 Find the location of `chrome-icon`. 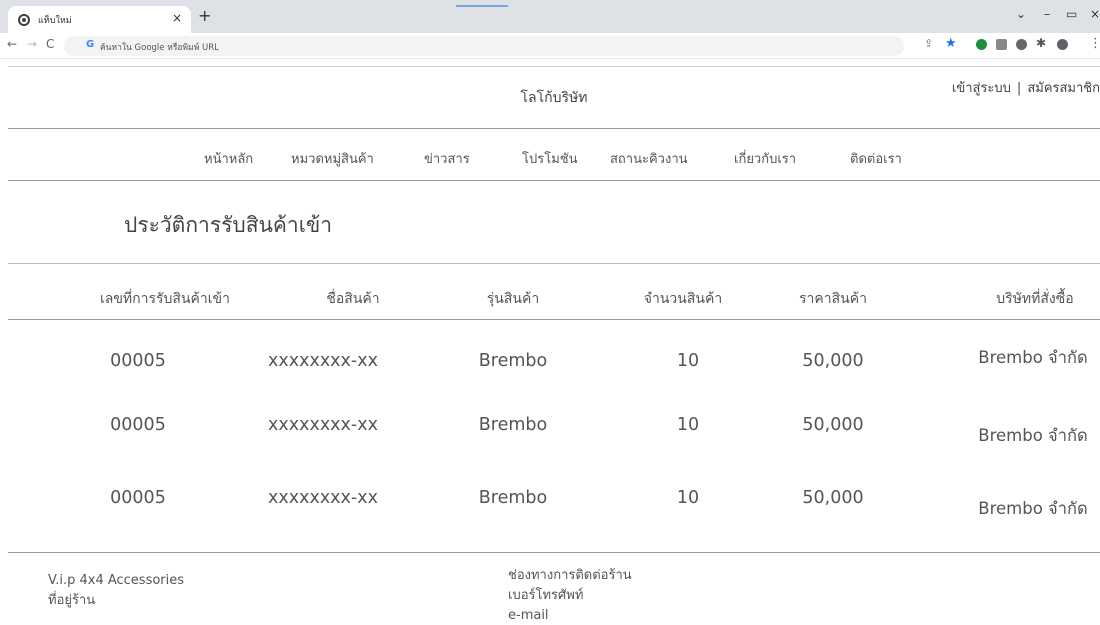

chrome-icon is located at coordinates (24, 20).